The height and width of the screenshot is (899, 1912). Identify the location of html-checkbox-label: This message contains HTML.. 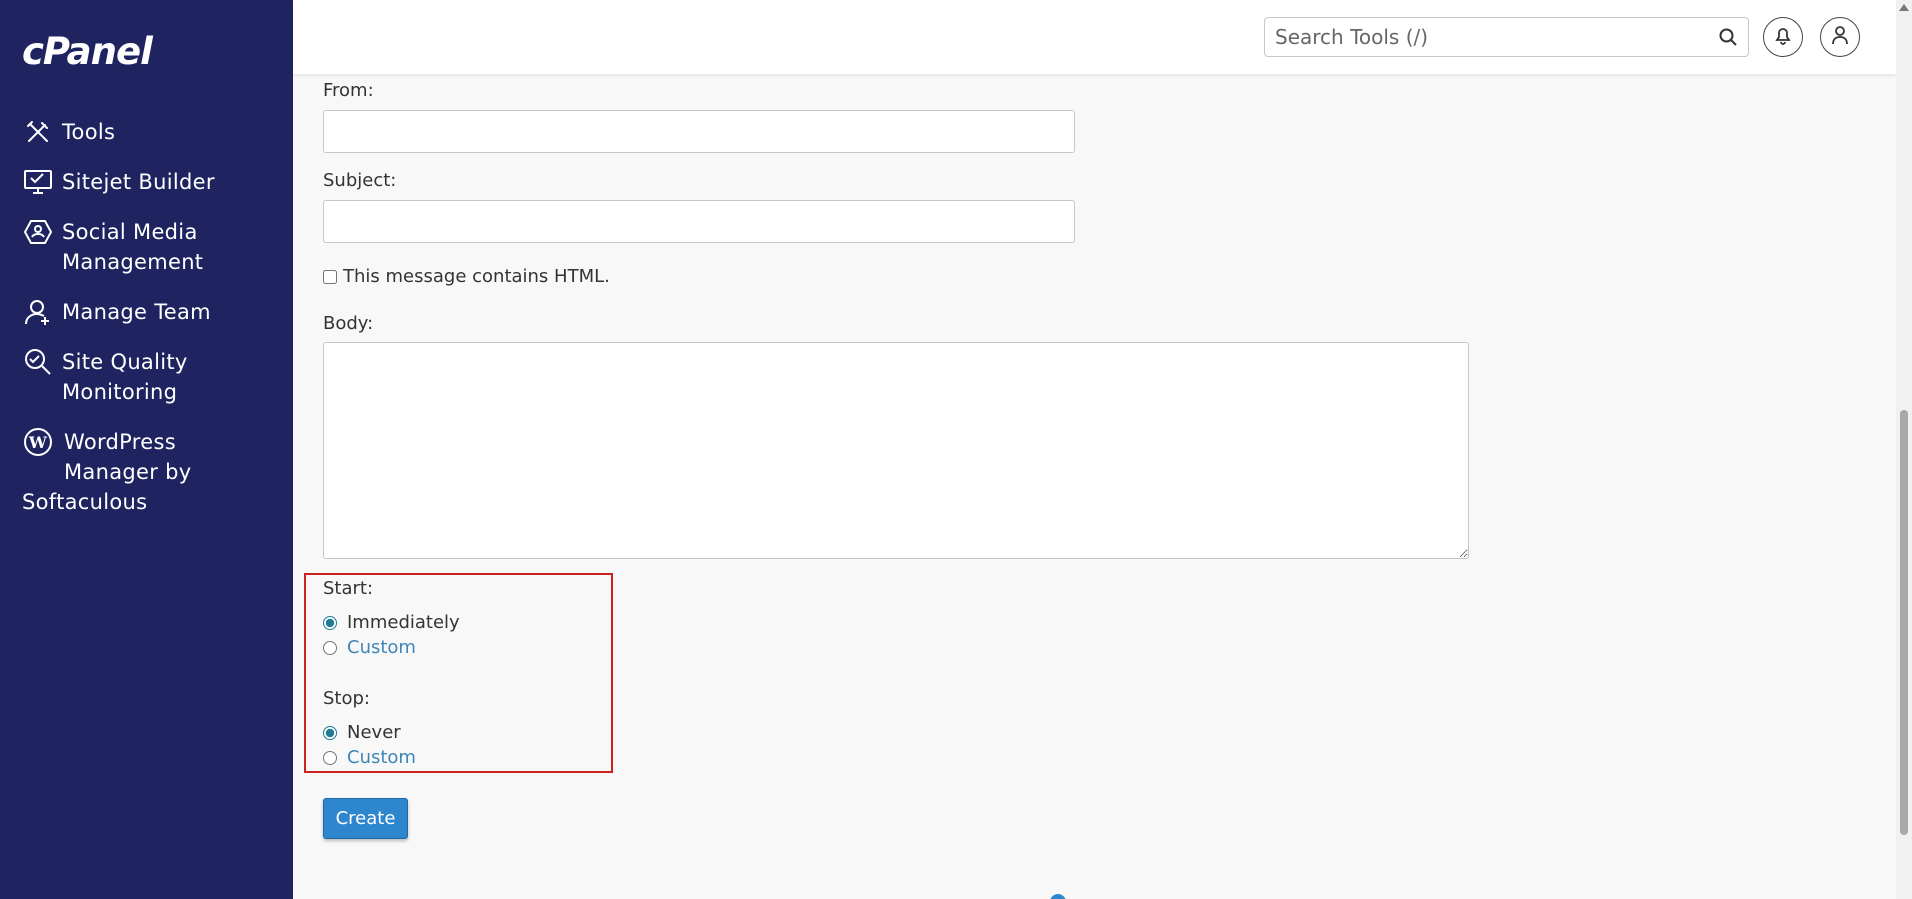
(476, 276).